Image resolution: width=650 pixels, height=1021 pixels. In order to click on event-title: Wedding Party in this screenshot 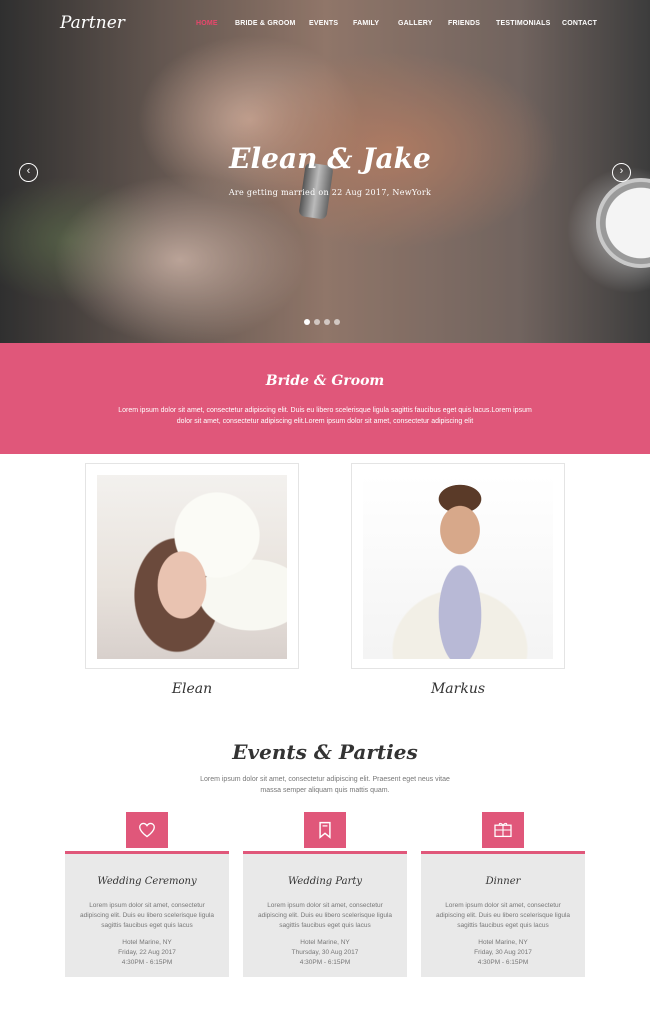, I will do `click(325, 881)`.